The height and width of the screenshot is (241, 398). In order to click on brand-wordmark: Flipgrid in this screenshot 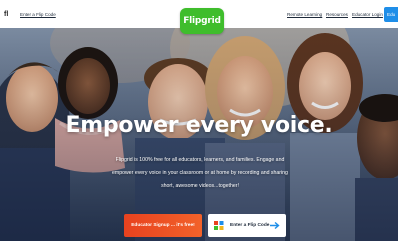, I will do `click(202, 21)`.